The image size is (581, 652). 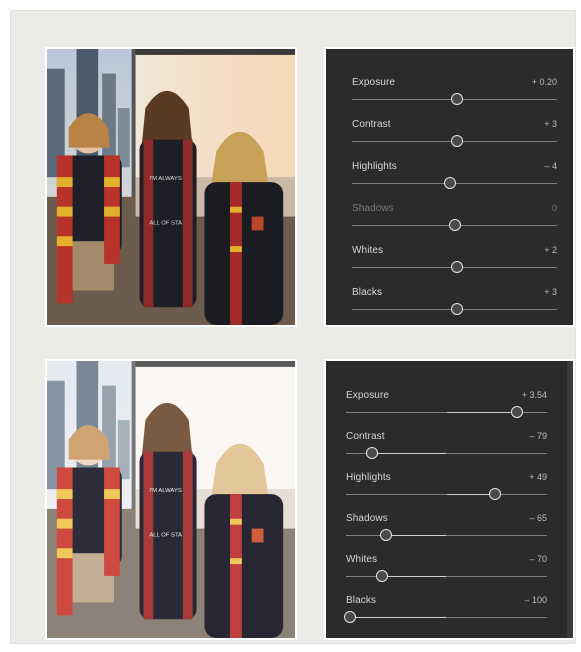 What do you see at coordinates (535, 600) in the screenshot?
I see `slider-blacks-value: – 100` at bounding box center [535, 600].